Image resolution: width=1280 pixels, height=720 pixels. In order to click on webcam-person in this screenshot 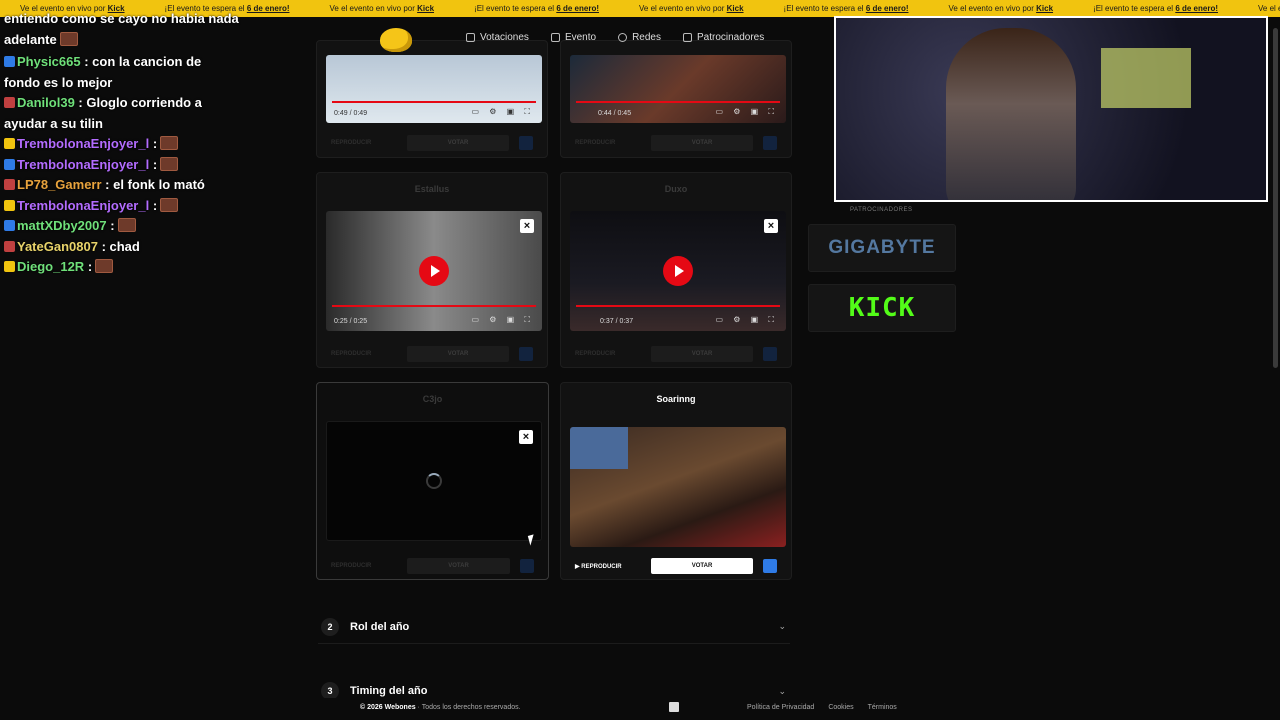, I will do `click(1011, 114)`.